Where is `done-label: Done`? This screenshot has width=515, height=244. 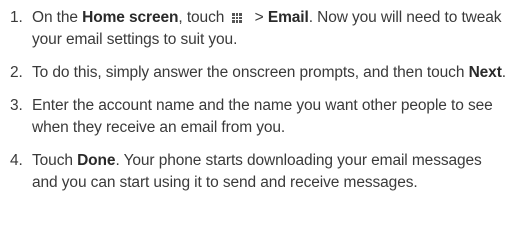 done-label: Done is located at coordinates (96, 160).